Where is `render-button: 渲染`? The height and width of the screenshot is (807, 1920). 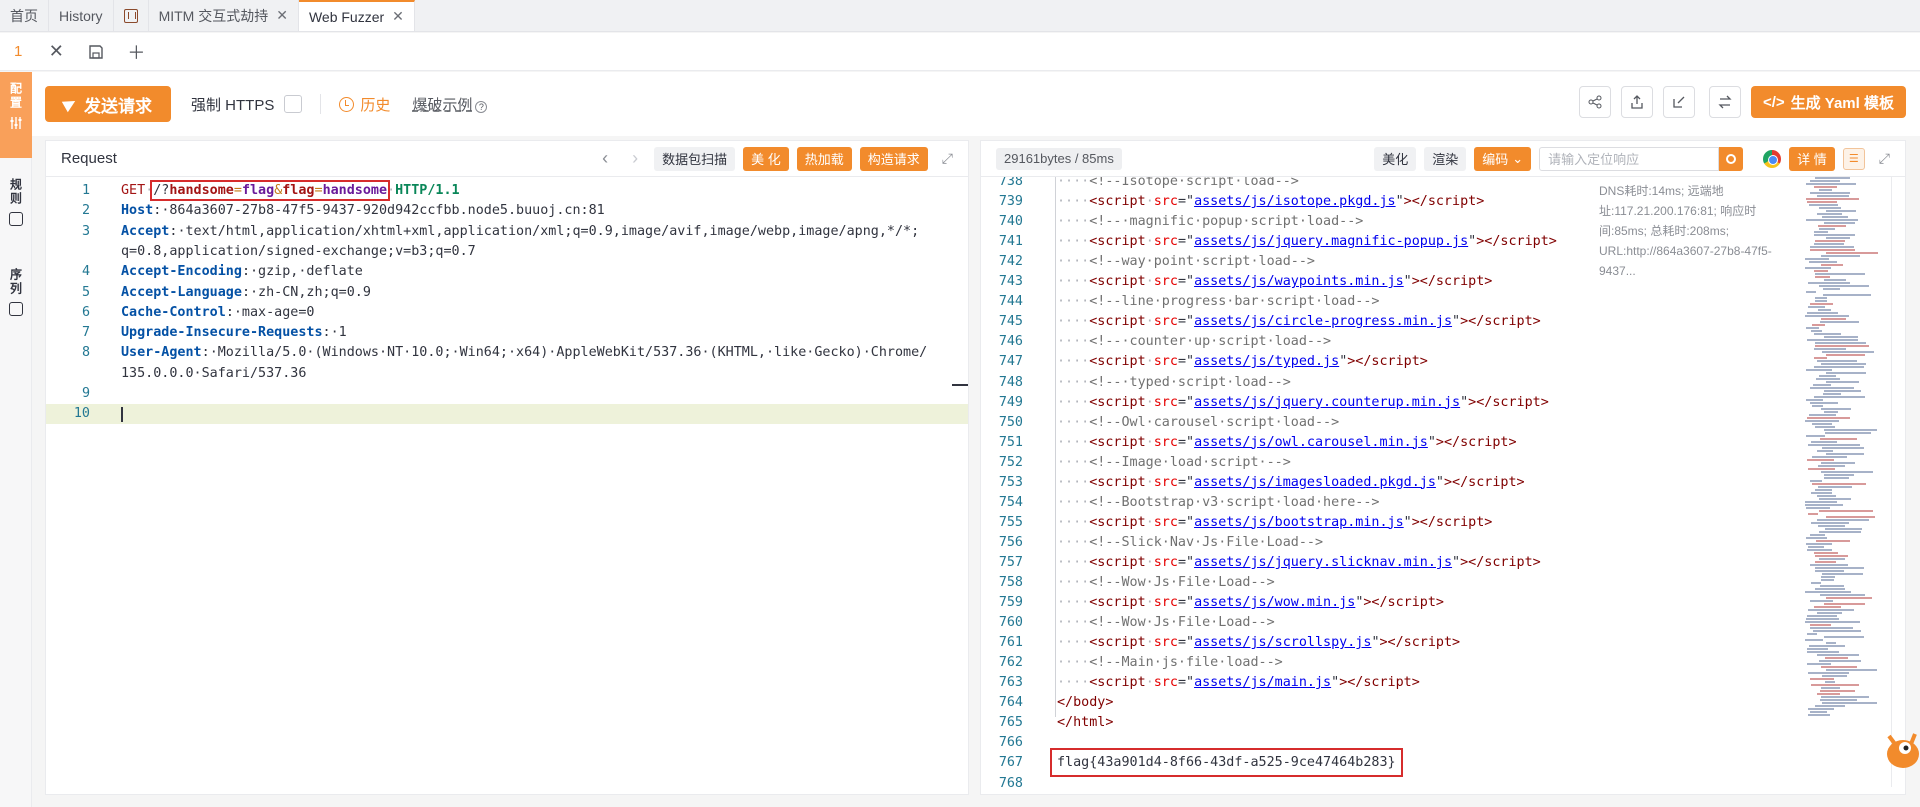 render-button: 渲染 is located at coordinates (1445, 158).